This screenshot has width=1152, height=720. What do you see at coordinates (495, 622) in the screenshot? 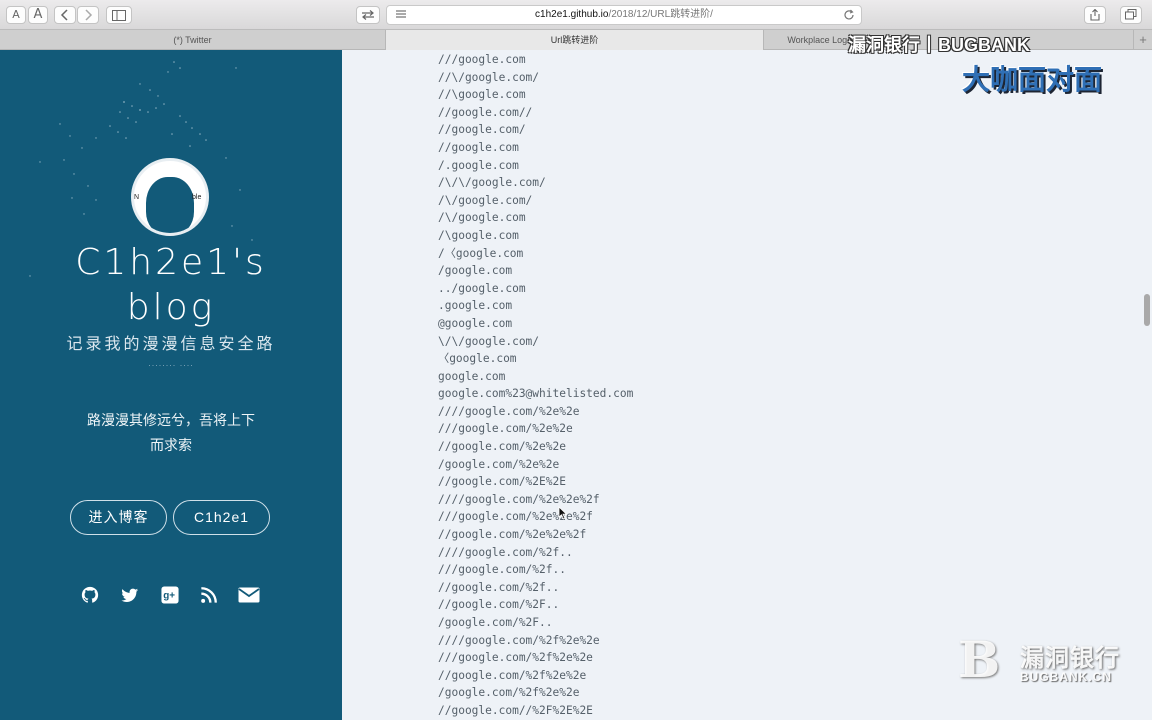
I see `code-line: /google.com/%2F..` at bounding box center [495, 622].